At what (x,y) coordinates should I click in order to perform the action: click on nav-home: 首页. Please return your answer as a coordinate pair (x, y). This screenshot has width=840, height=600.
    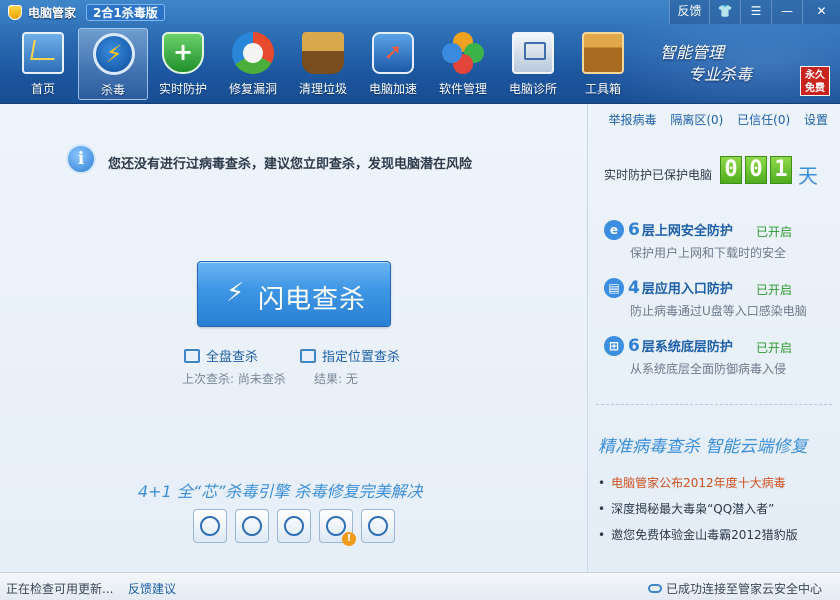
    Looking at the image, I should click on (43, 64).